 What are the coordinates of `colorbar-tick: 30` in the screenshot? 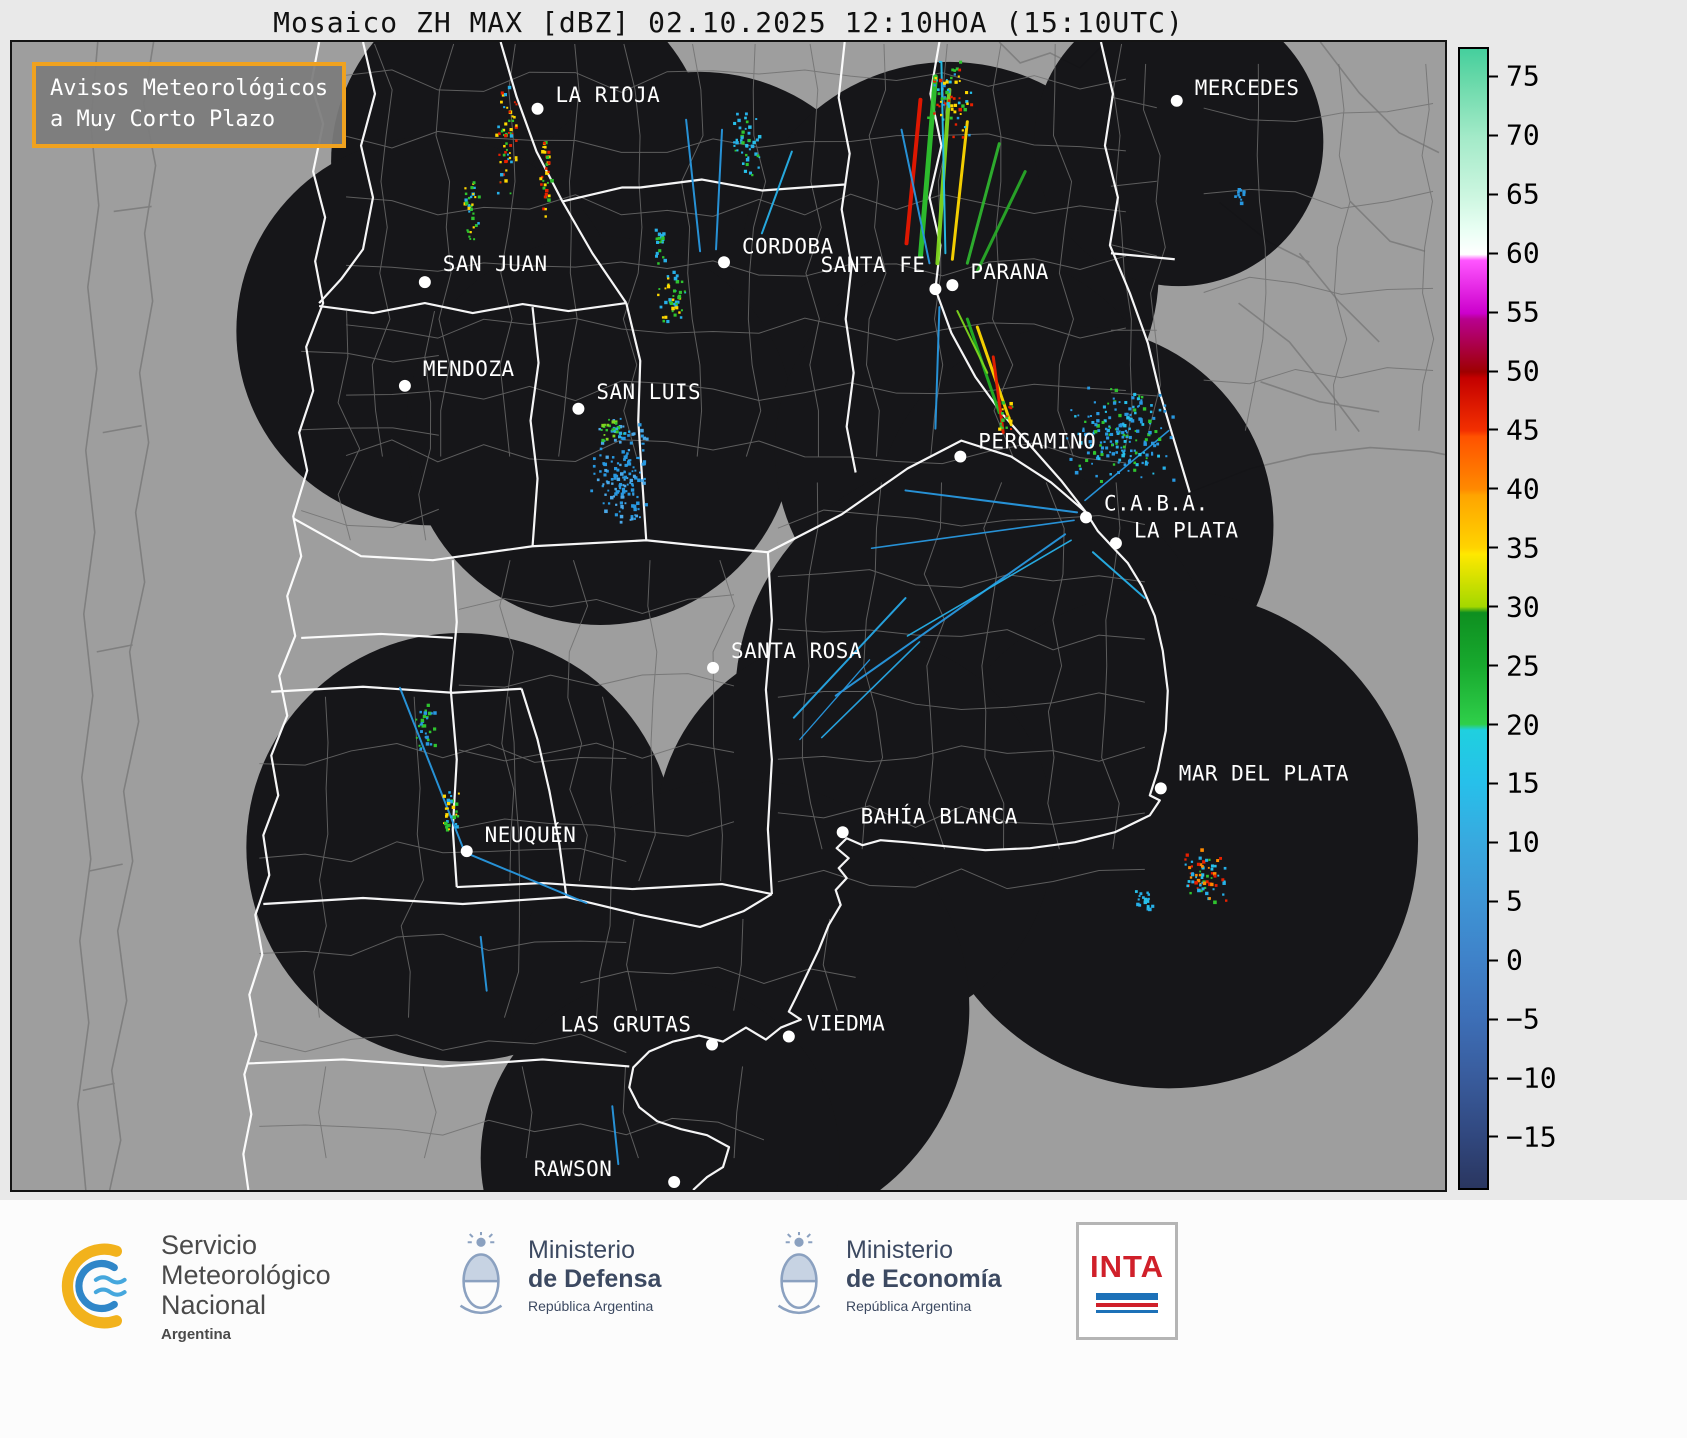 It's located at (1514, 606).